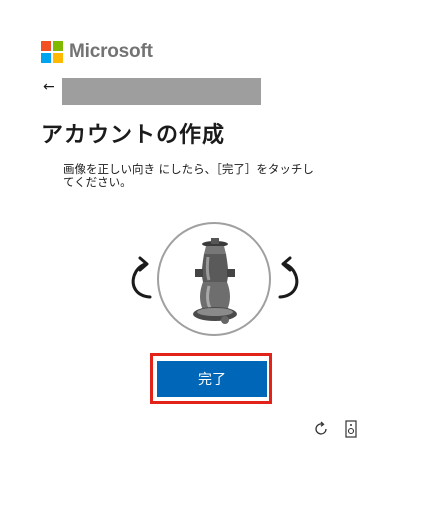 This screenshot has width=436, height=510. I want to click on puzzle-instruction: 画像を正しい向き にしたら、［完了］をタッチしてください。, so click(188, 175).